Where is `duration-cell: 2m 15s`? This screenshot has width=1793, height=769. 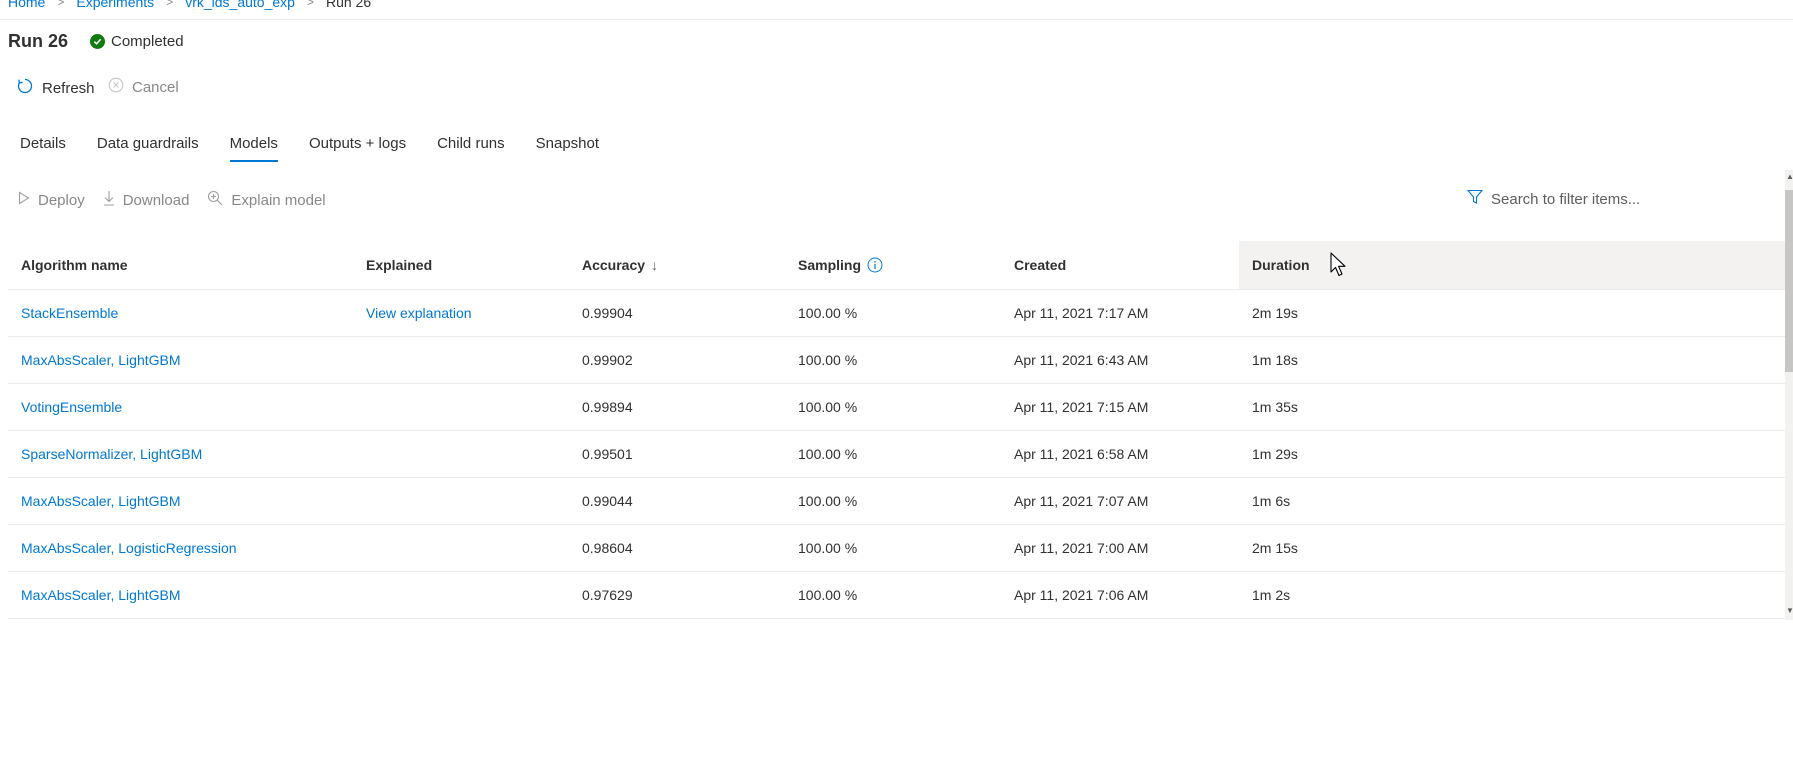
duration-cell: 2m 15s is located at coordinates (1275, 548).